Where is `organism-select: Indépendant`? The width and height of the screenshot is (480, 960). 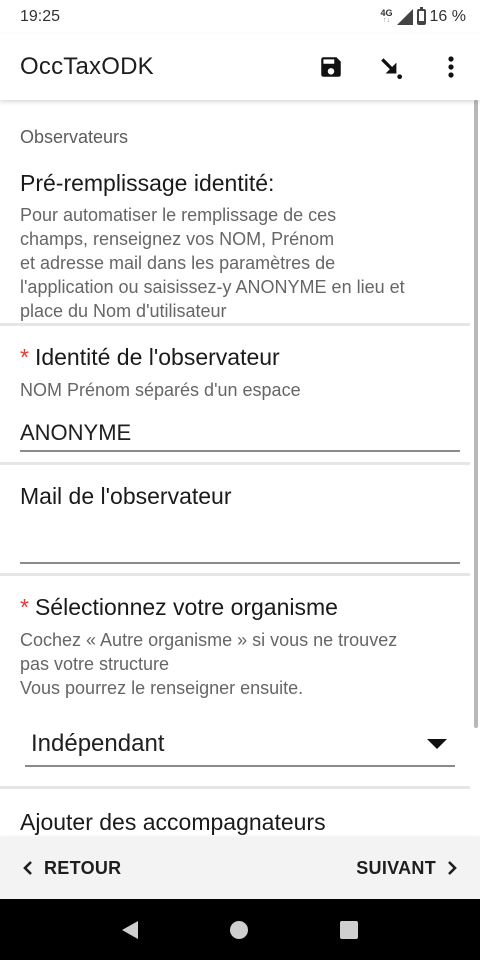 organism-select: Indépendant is located at coordinates (240, 745).